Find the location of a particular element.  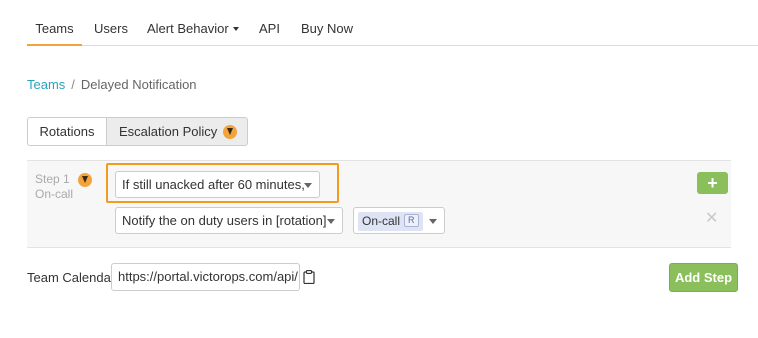

nav-tab-api-label: API is located at coordinates (269, 28).